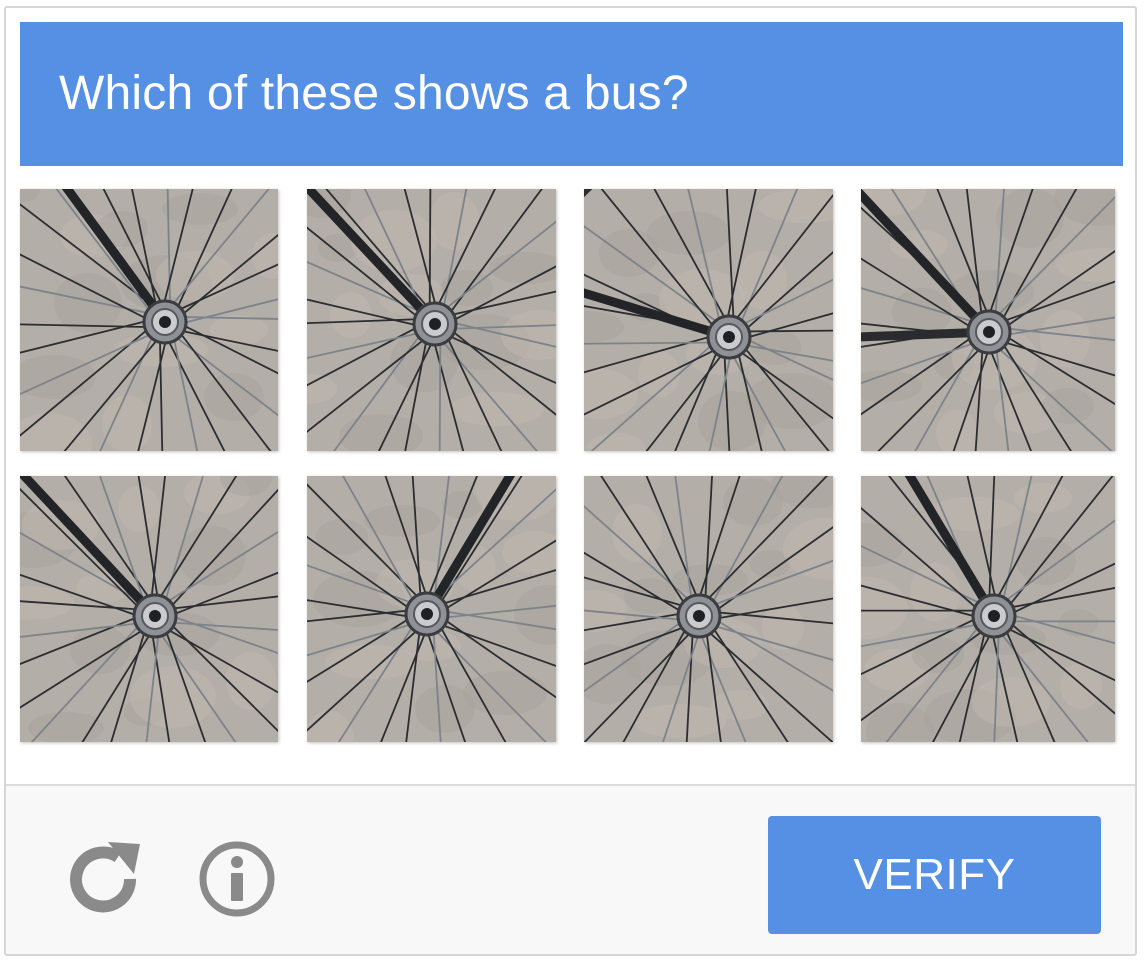 The height and width of the screenshot is (964, 1147). I want to click on info-button, so click(237, 879).